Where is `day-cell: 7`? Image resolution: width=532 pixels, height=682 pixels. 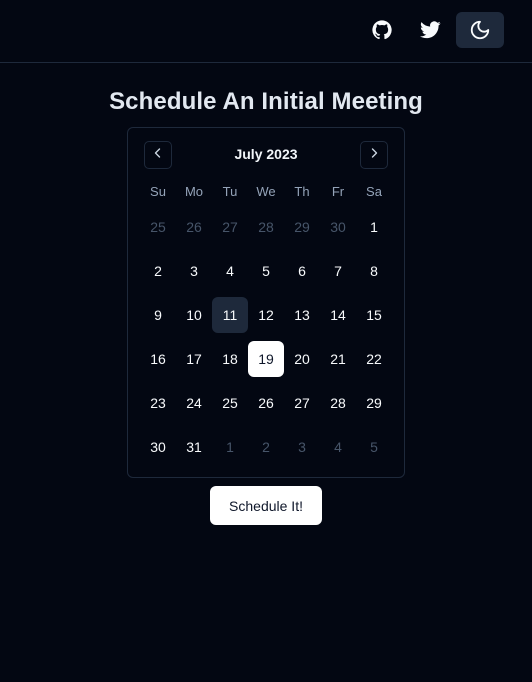 day-cell: 7 is located at coordinates (338, 271).